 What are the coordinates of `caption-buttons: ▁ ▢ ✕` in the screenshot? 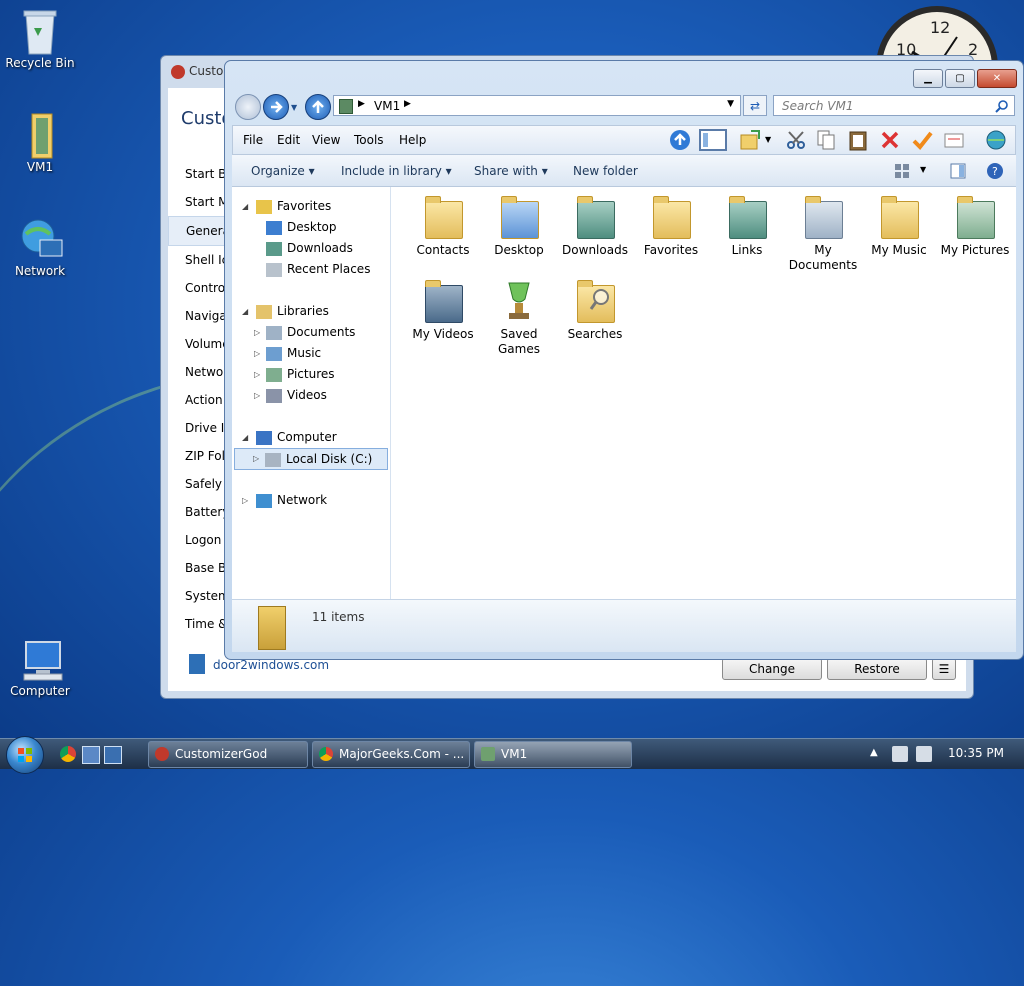 It's located at (965, 78).